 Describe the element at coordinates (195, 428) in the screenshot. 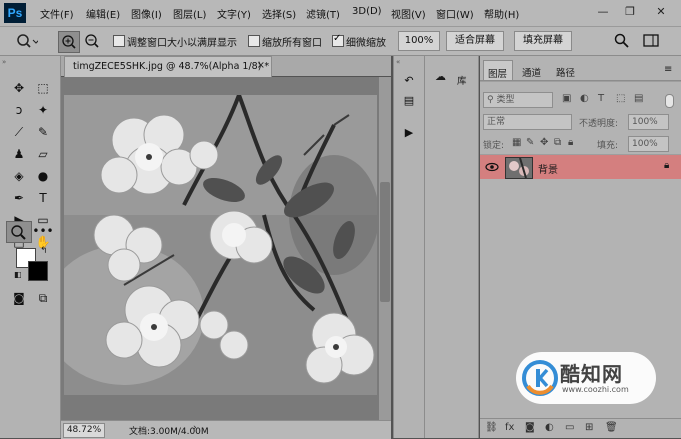

I see `status-arrow-icon: ›` at that location.